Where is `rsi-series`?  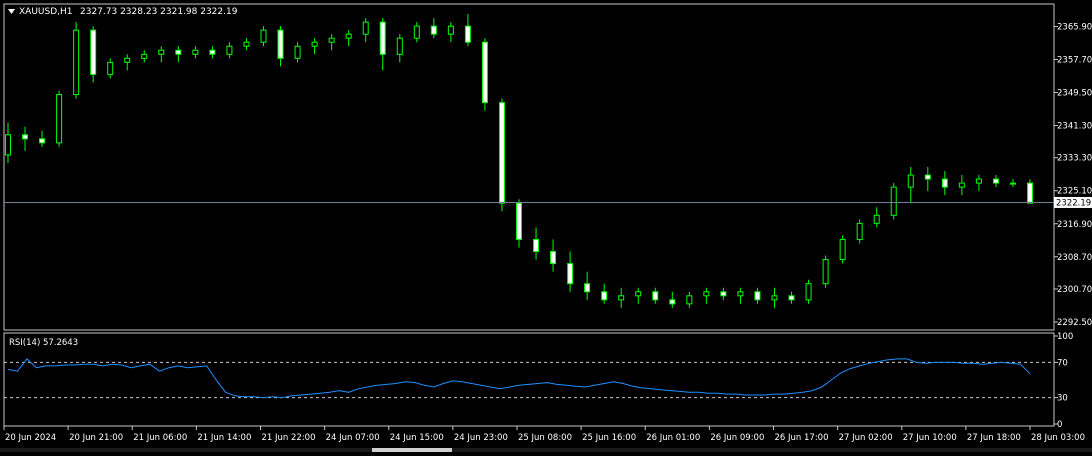
rsi-series is located at coordinates (519, 378).